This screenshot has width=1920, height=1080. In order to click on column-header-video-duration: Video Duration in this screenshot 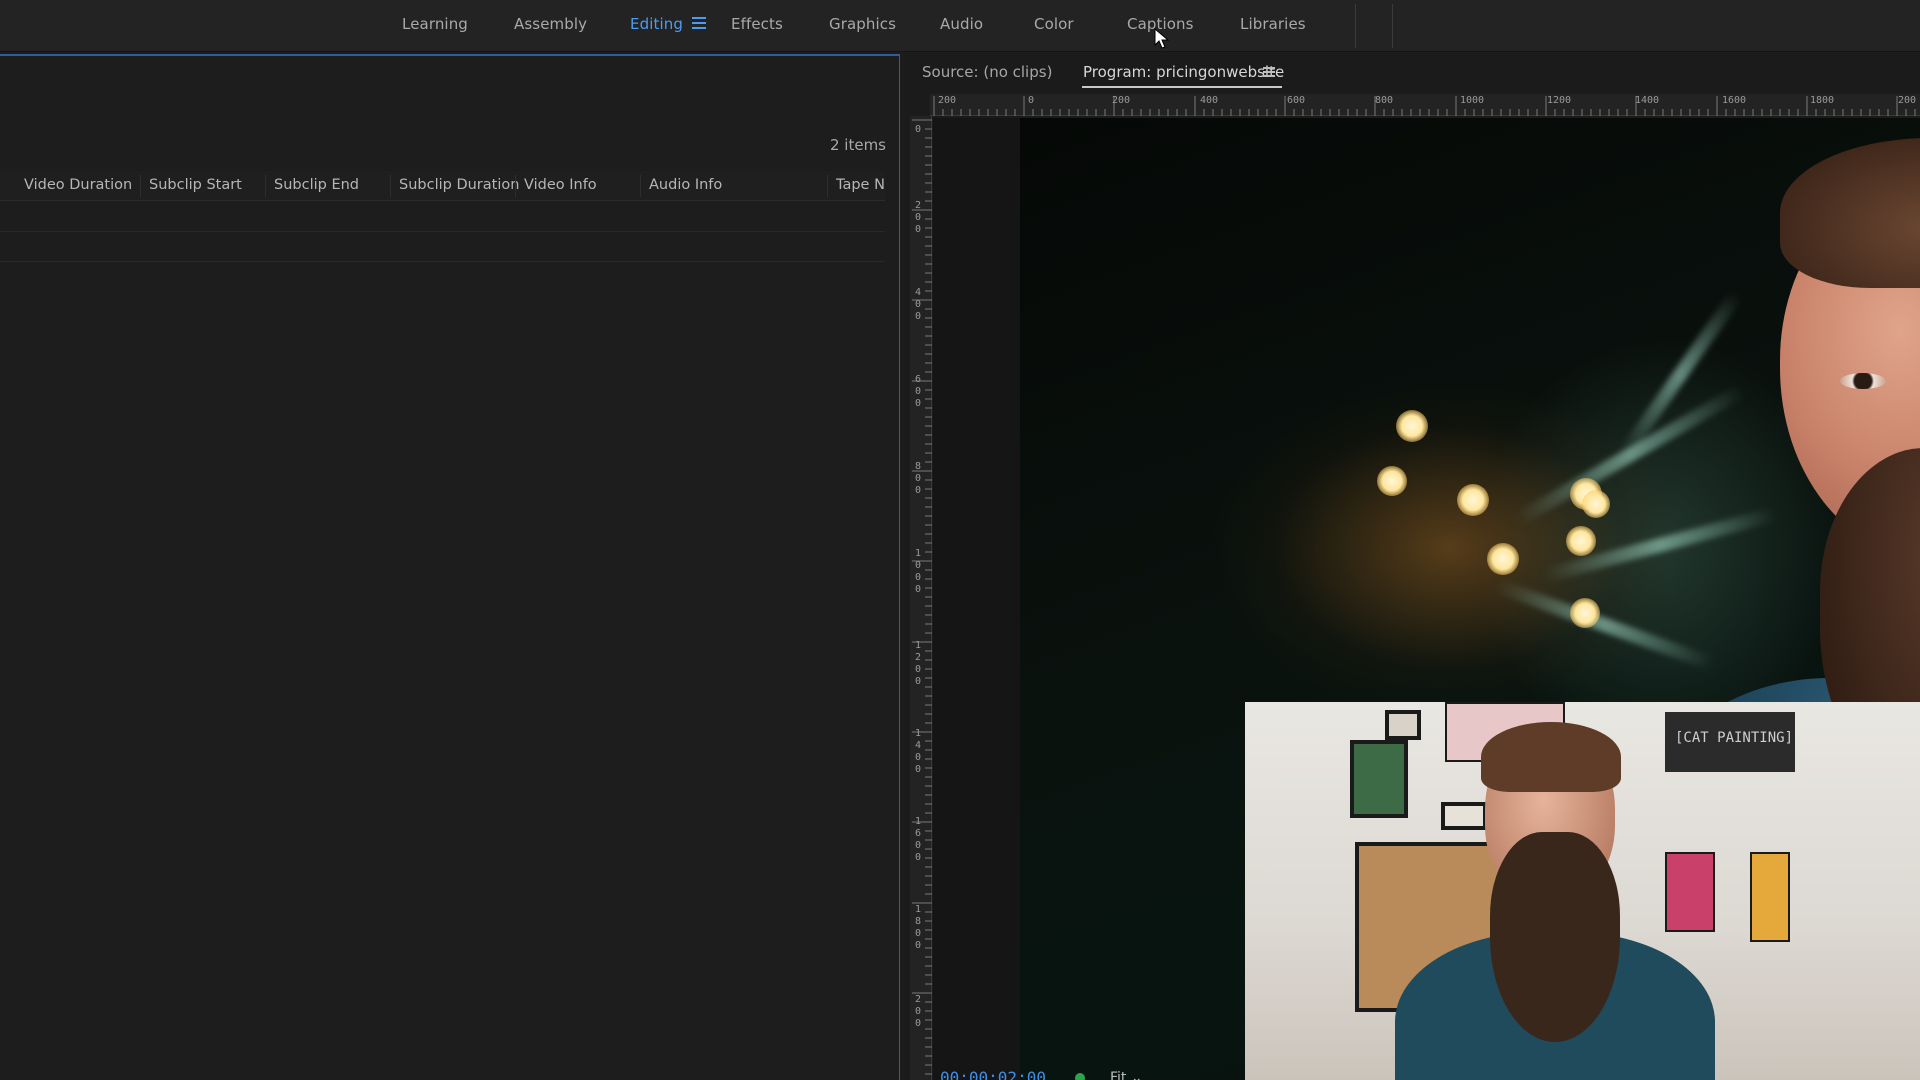, I will do `click(81, 188)`.